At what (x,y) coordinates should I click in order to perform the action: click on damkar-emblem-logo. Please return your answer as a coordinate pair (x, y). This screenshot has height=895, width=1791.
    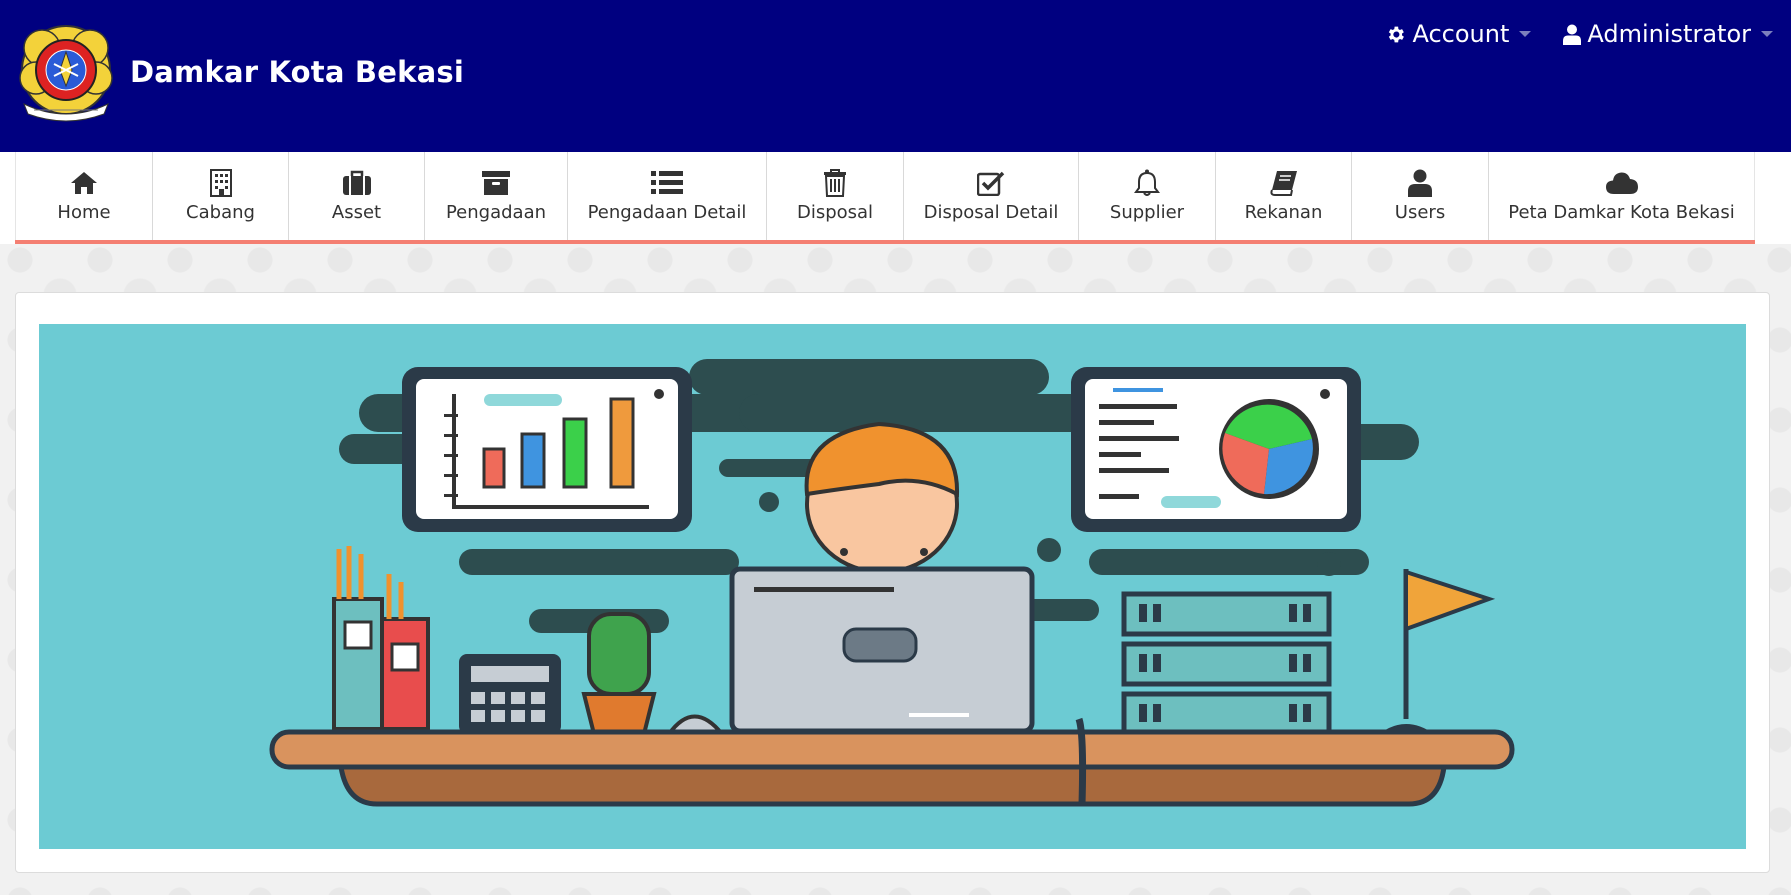
    Looking at the image, I should click on (66, 73).